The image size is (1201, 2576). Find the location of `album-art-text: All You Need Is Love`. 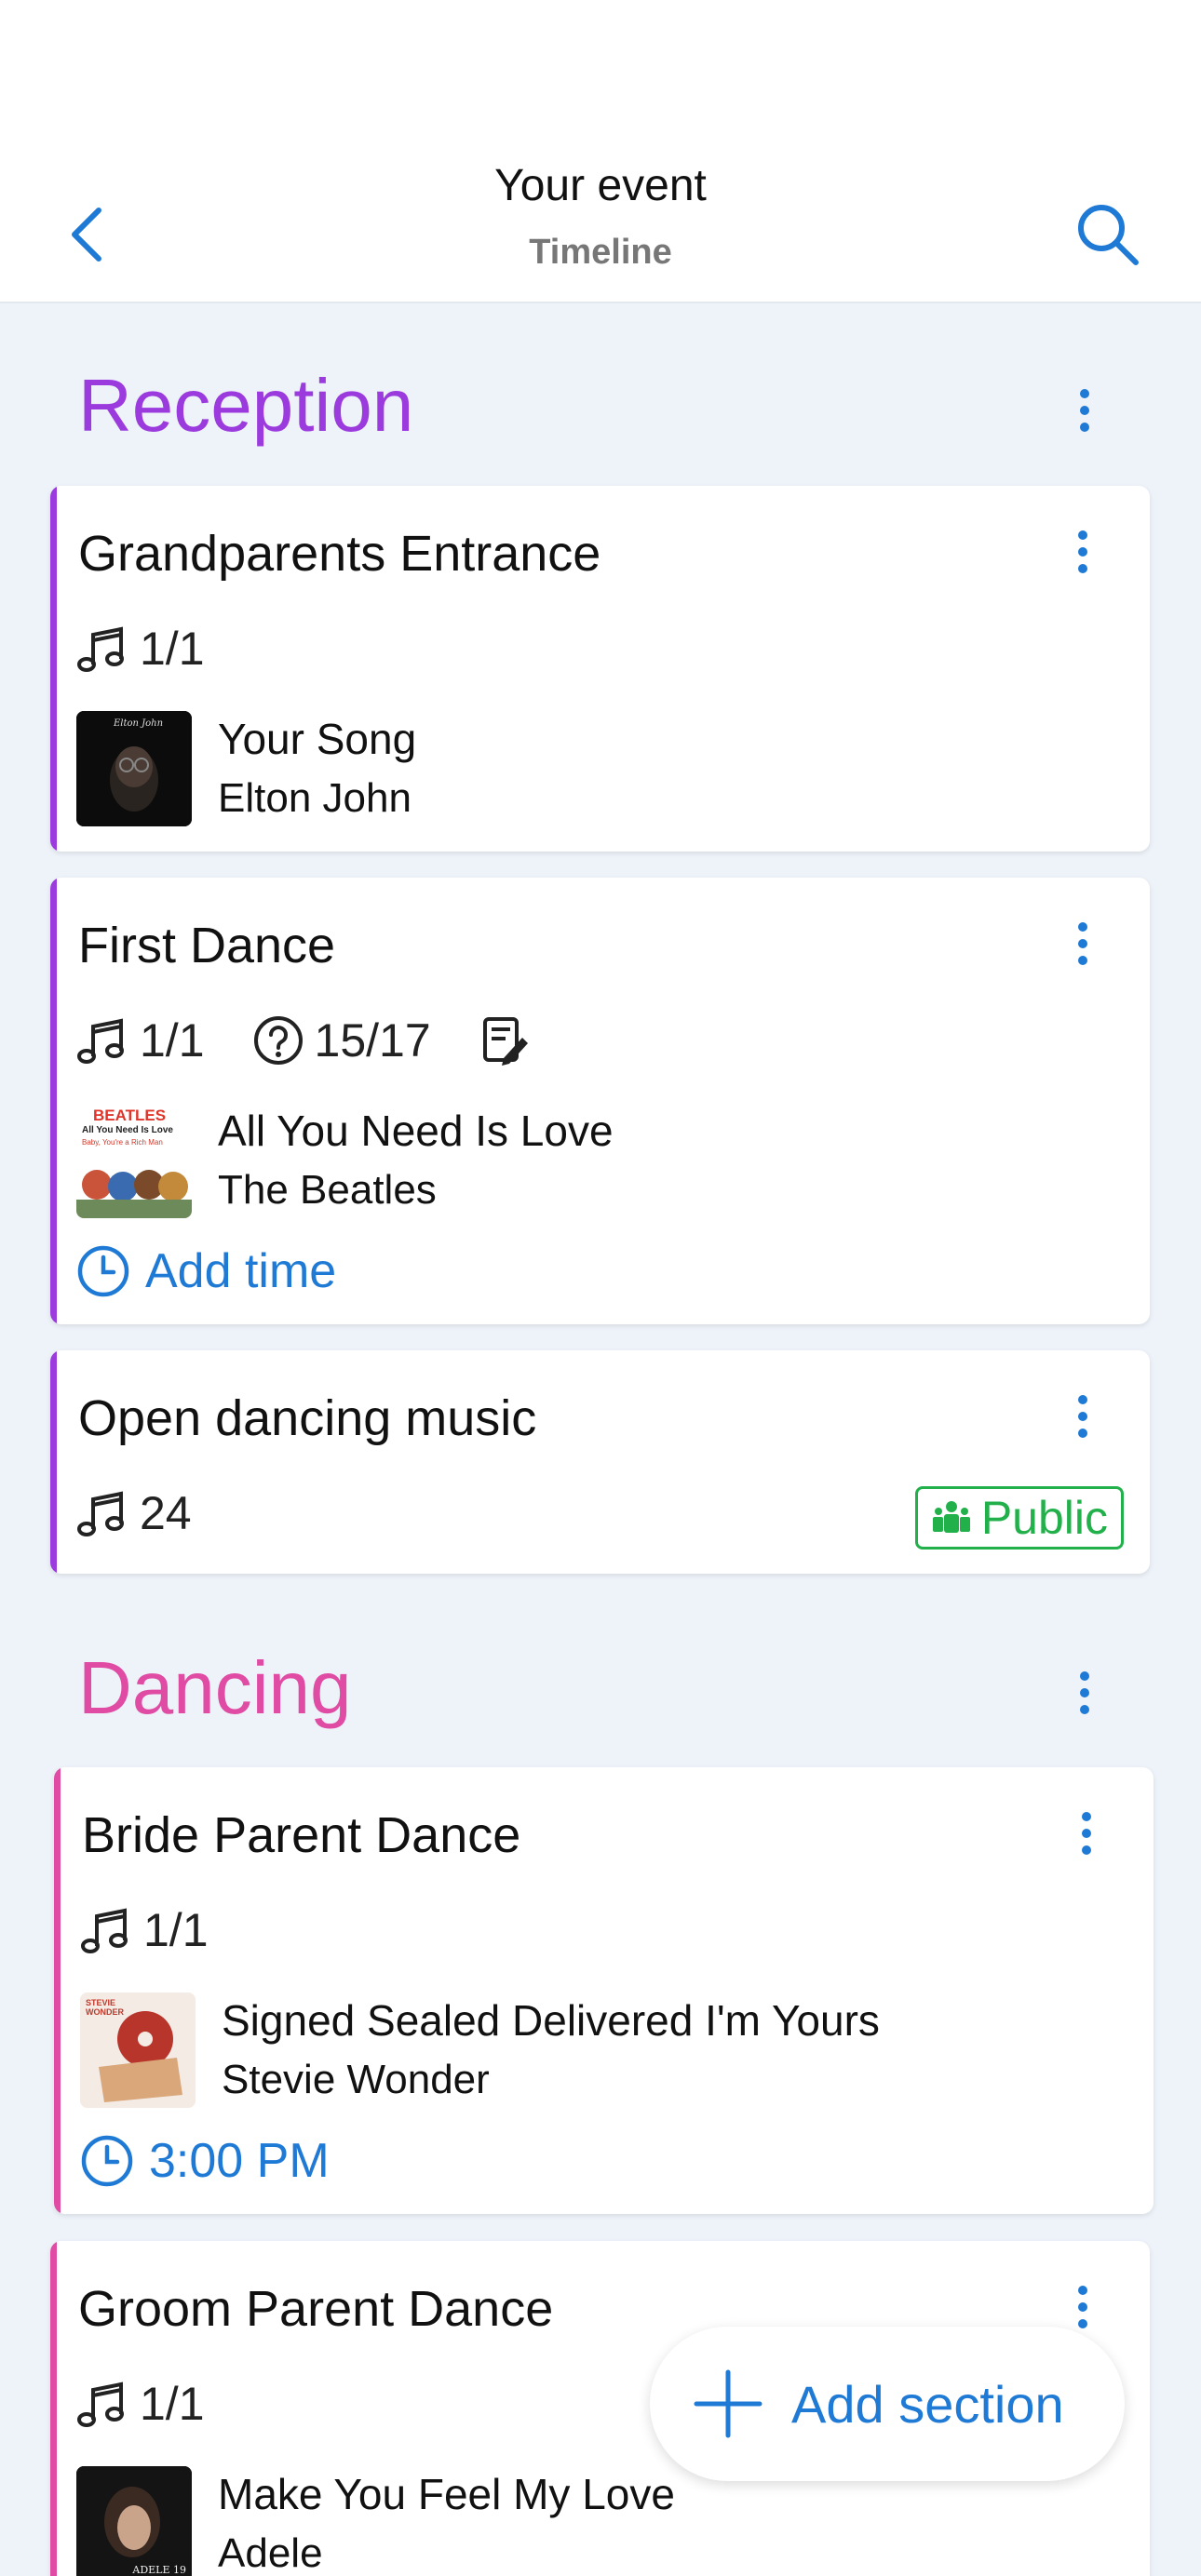

album-art-text: All You Need Is Love is located at coordinates (127, 1130).